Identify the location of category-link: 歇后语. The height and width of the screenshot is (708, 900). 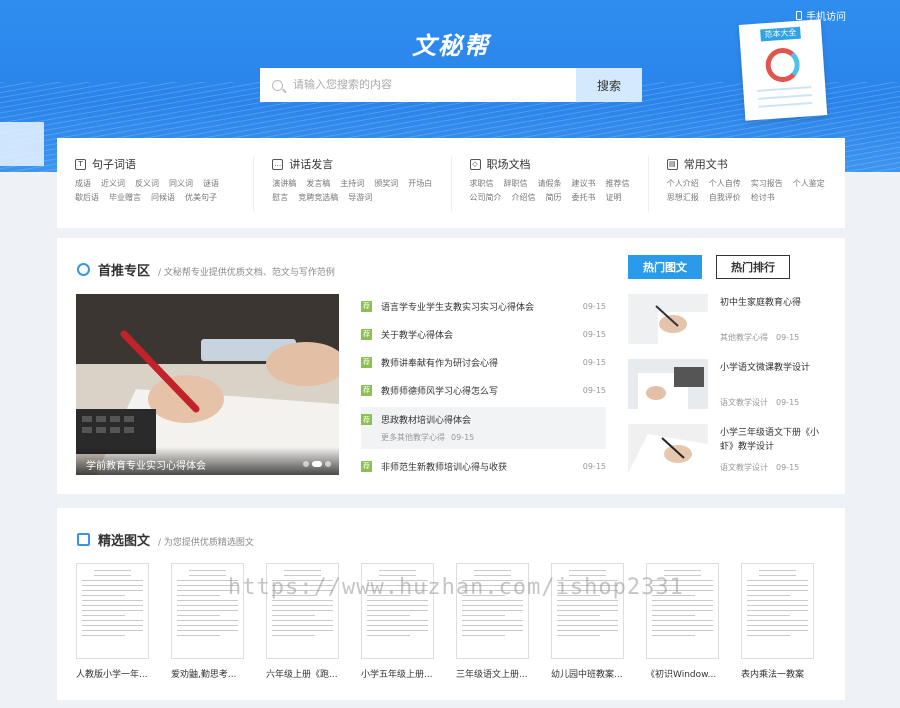
(87, 197).